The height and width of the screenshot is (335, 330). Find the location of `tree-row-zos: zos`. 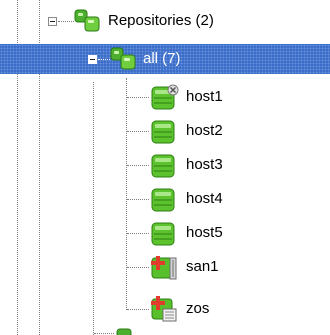

tree-row-zos: zos is located at coordinates (165, 308).